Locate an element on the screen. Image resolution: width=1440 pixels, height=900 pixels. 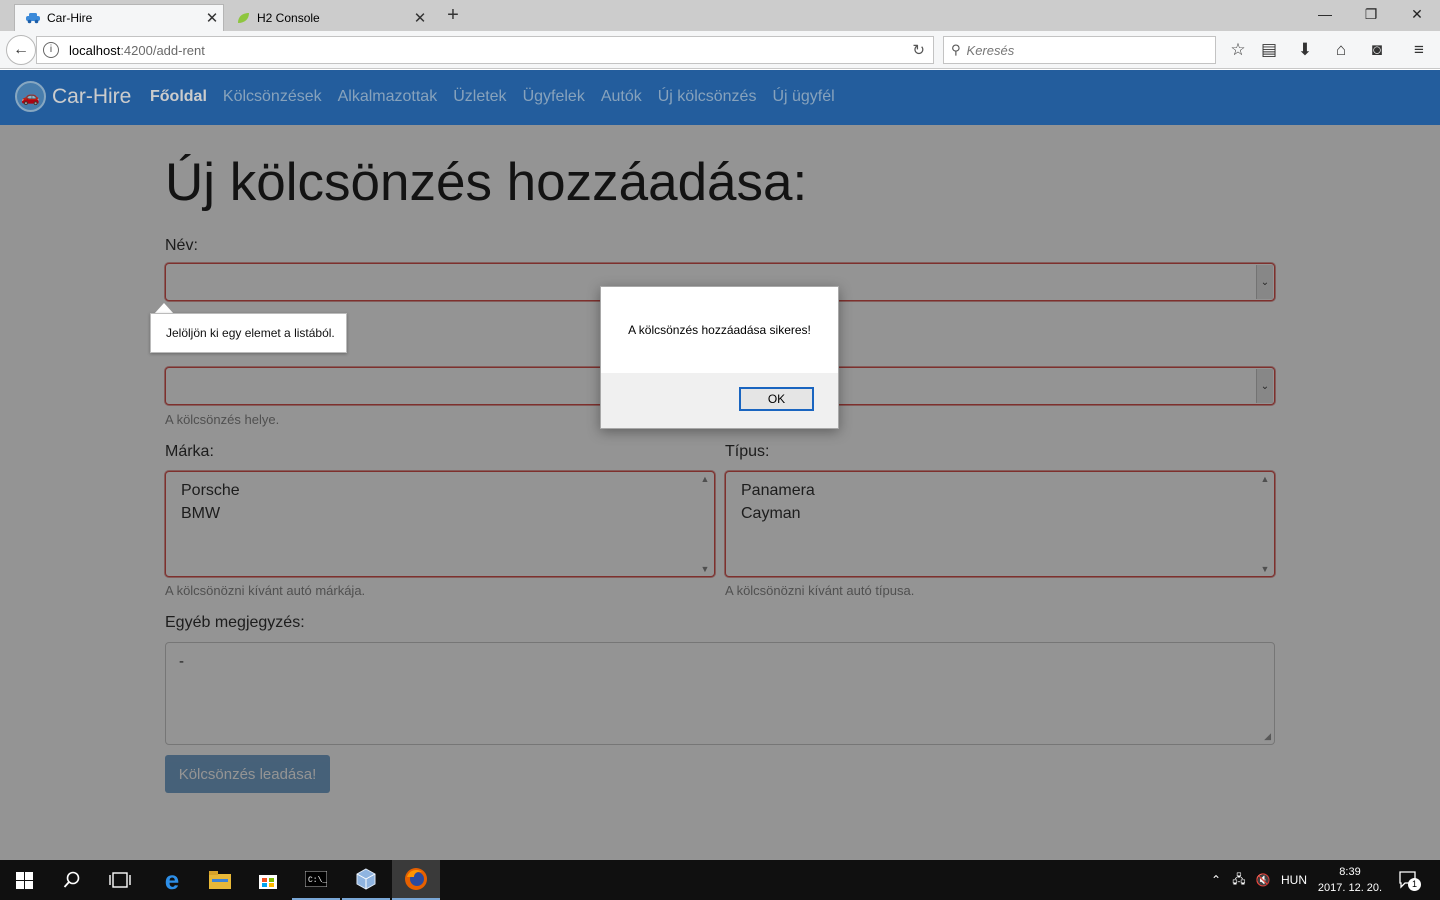
firefox-icon is located at coordinates (416, 880).